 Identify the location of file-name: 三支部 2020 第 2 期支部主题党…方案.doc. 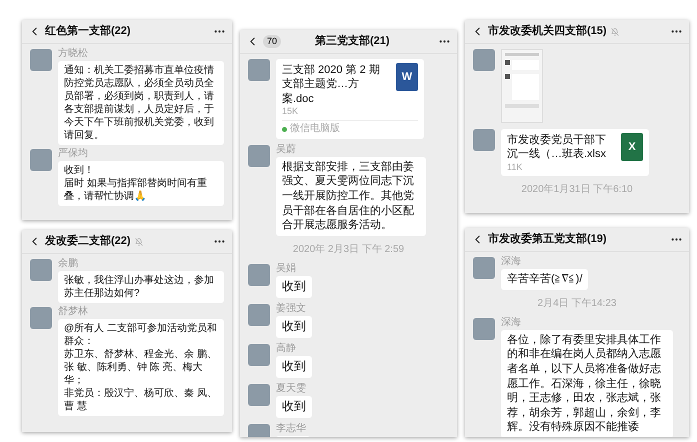
(331, 84).